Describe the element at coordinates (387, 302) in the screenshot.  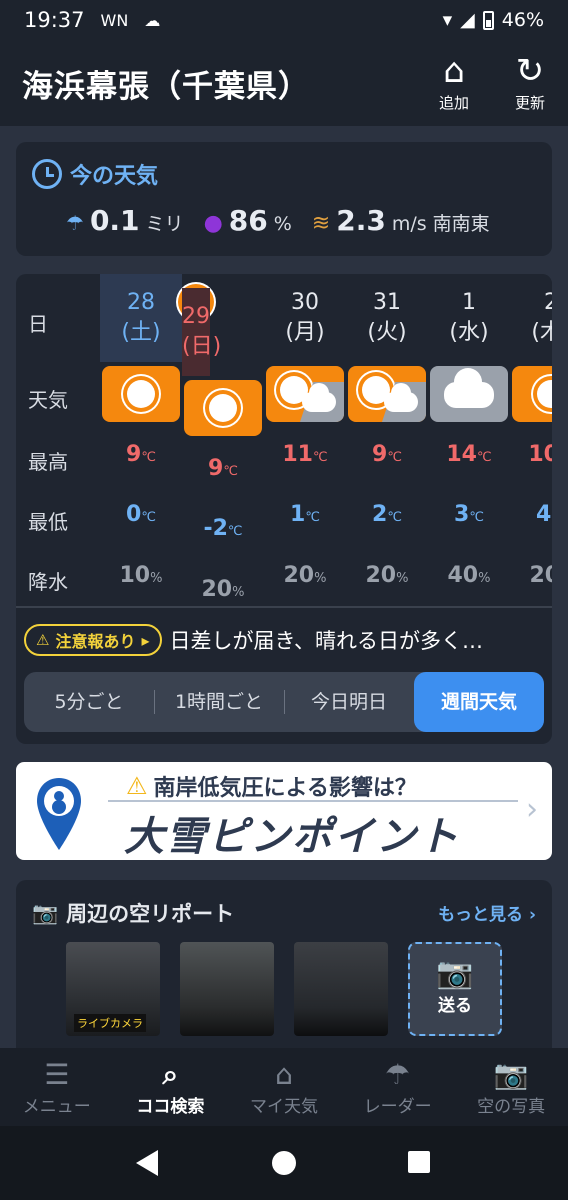
I see `forecast-date: 31` at that location.